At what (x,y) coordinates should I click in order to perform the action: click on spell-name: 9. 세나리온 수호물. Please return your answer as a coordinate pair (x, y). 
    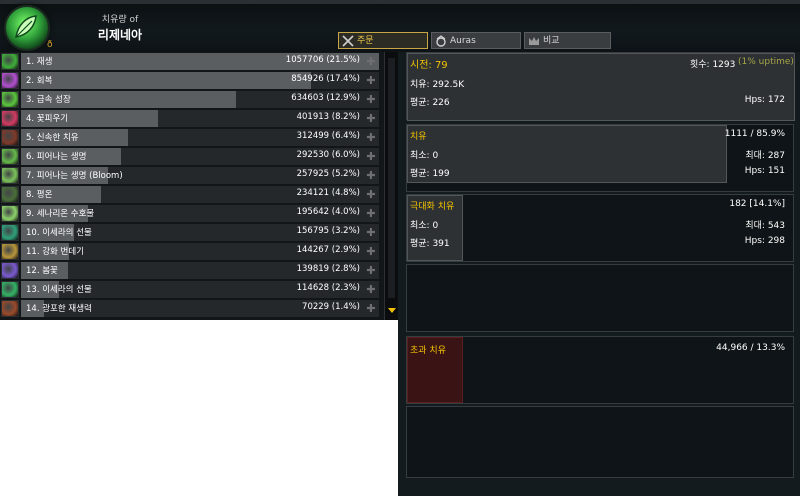
    Looking at the image, I should click on (60, 214).